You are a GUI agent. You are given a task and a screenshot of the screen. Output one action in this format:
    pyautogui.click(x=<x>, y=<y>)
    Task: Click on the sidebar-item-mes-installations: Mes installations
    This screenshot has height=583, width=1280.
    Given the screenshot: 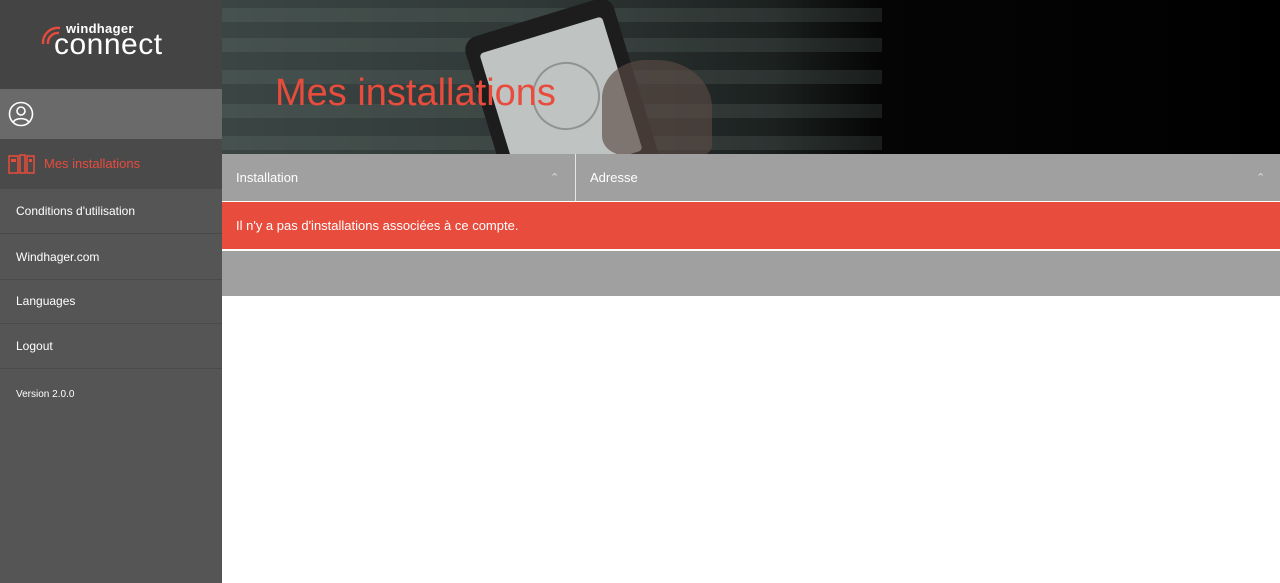 What is the action you would take?
    pyautogui.click(x=111, y=164)
    